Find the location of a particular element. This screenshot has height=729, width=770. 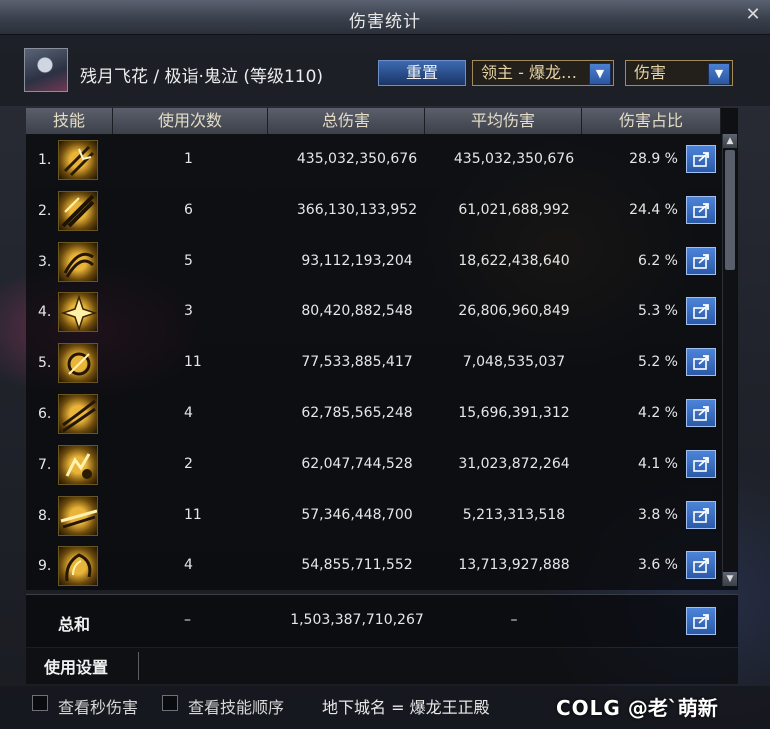

skill-order-checkbox is located at coordinates (170, 703).